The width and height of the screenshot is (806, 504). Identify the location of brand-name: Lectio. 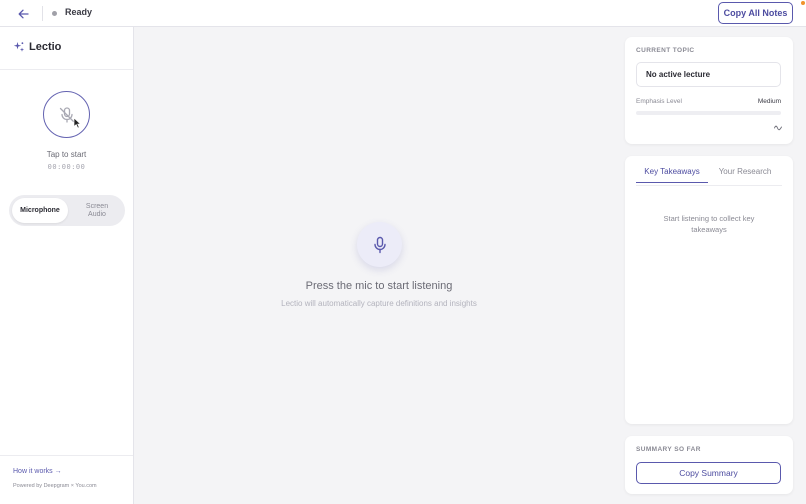
(45, 47).